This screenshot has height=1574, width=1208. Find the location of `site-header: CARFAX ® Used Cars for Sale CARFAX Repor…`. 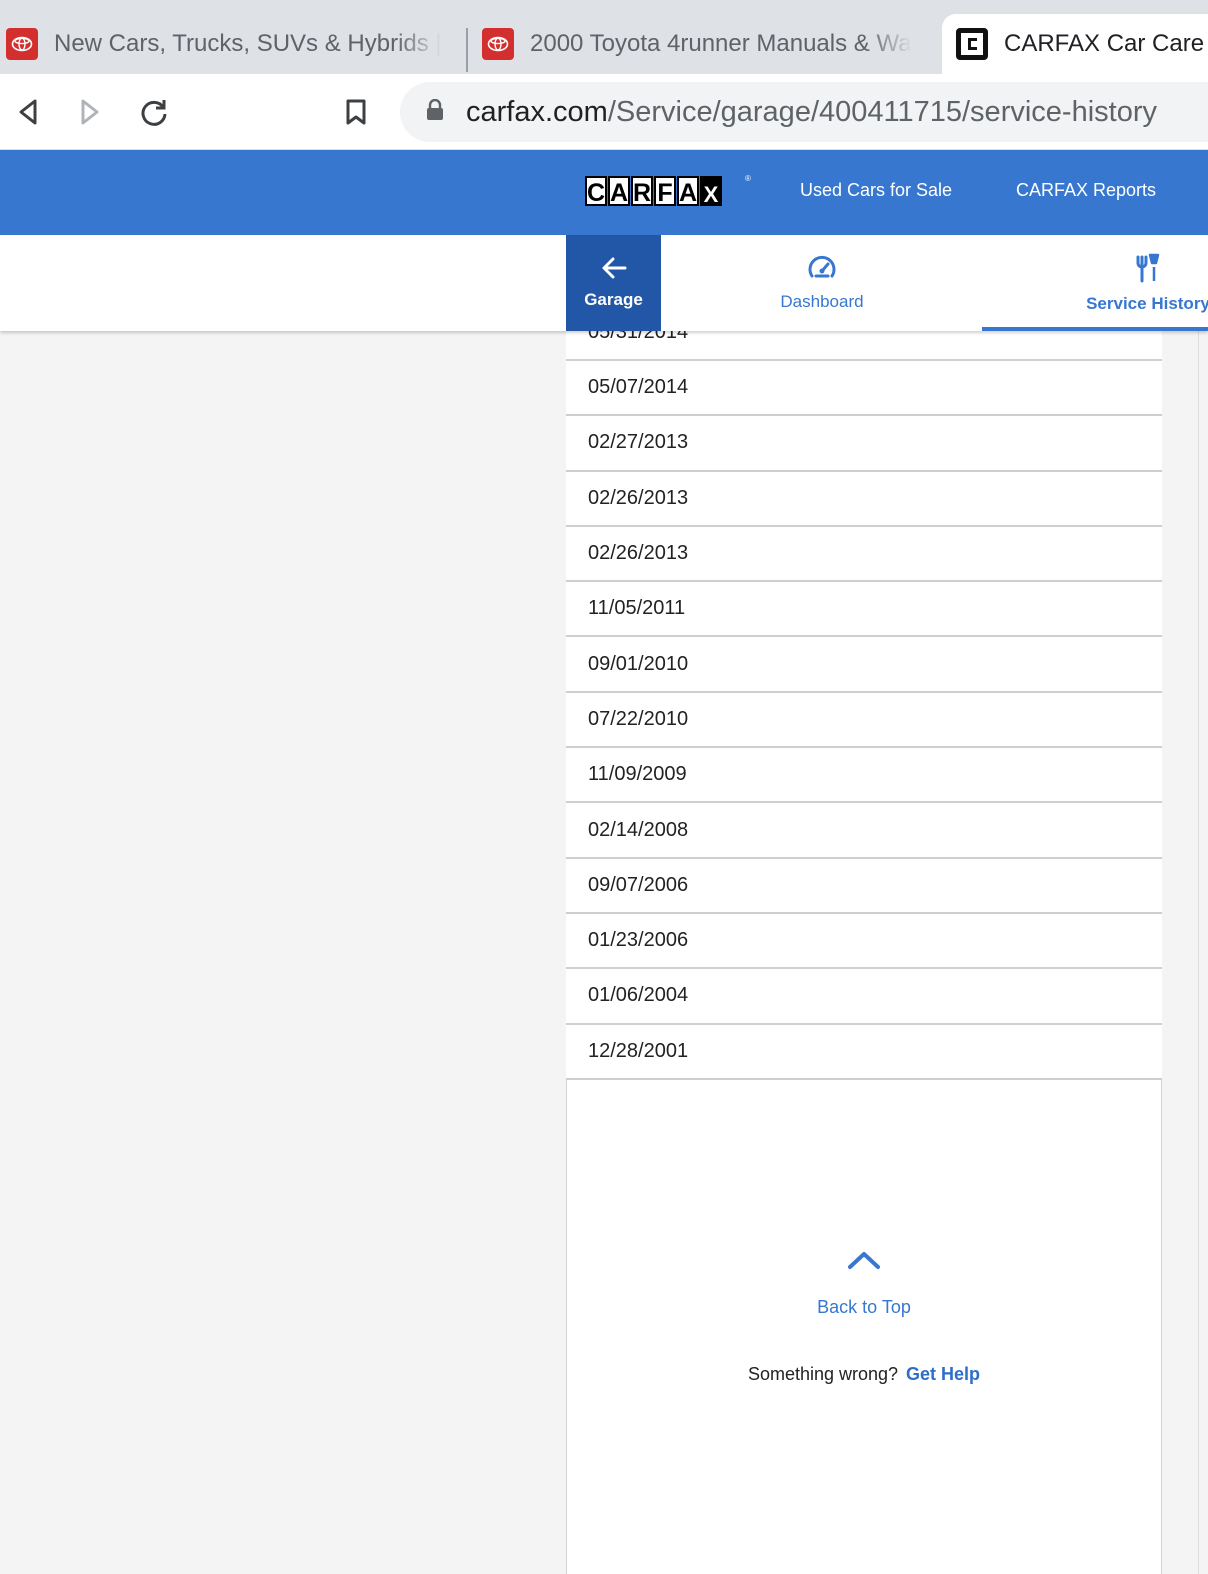

site-header: CARFAX ® Used Cars for Sale CARFAX Repor… is located at coordinates (604, 192).